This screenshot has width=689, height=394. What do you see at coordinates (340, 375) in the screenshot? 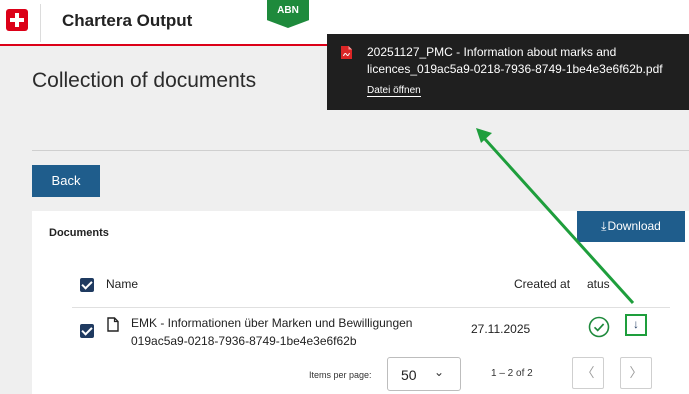
I see `items-per-page-label: Items per page:` at bounding box center [340, 375].